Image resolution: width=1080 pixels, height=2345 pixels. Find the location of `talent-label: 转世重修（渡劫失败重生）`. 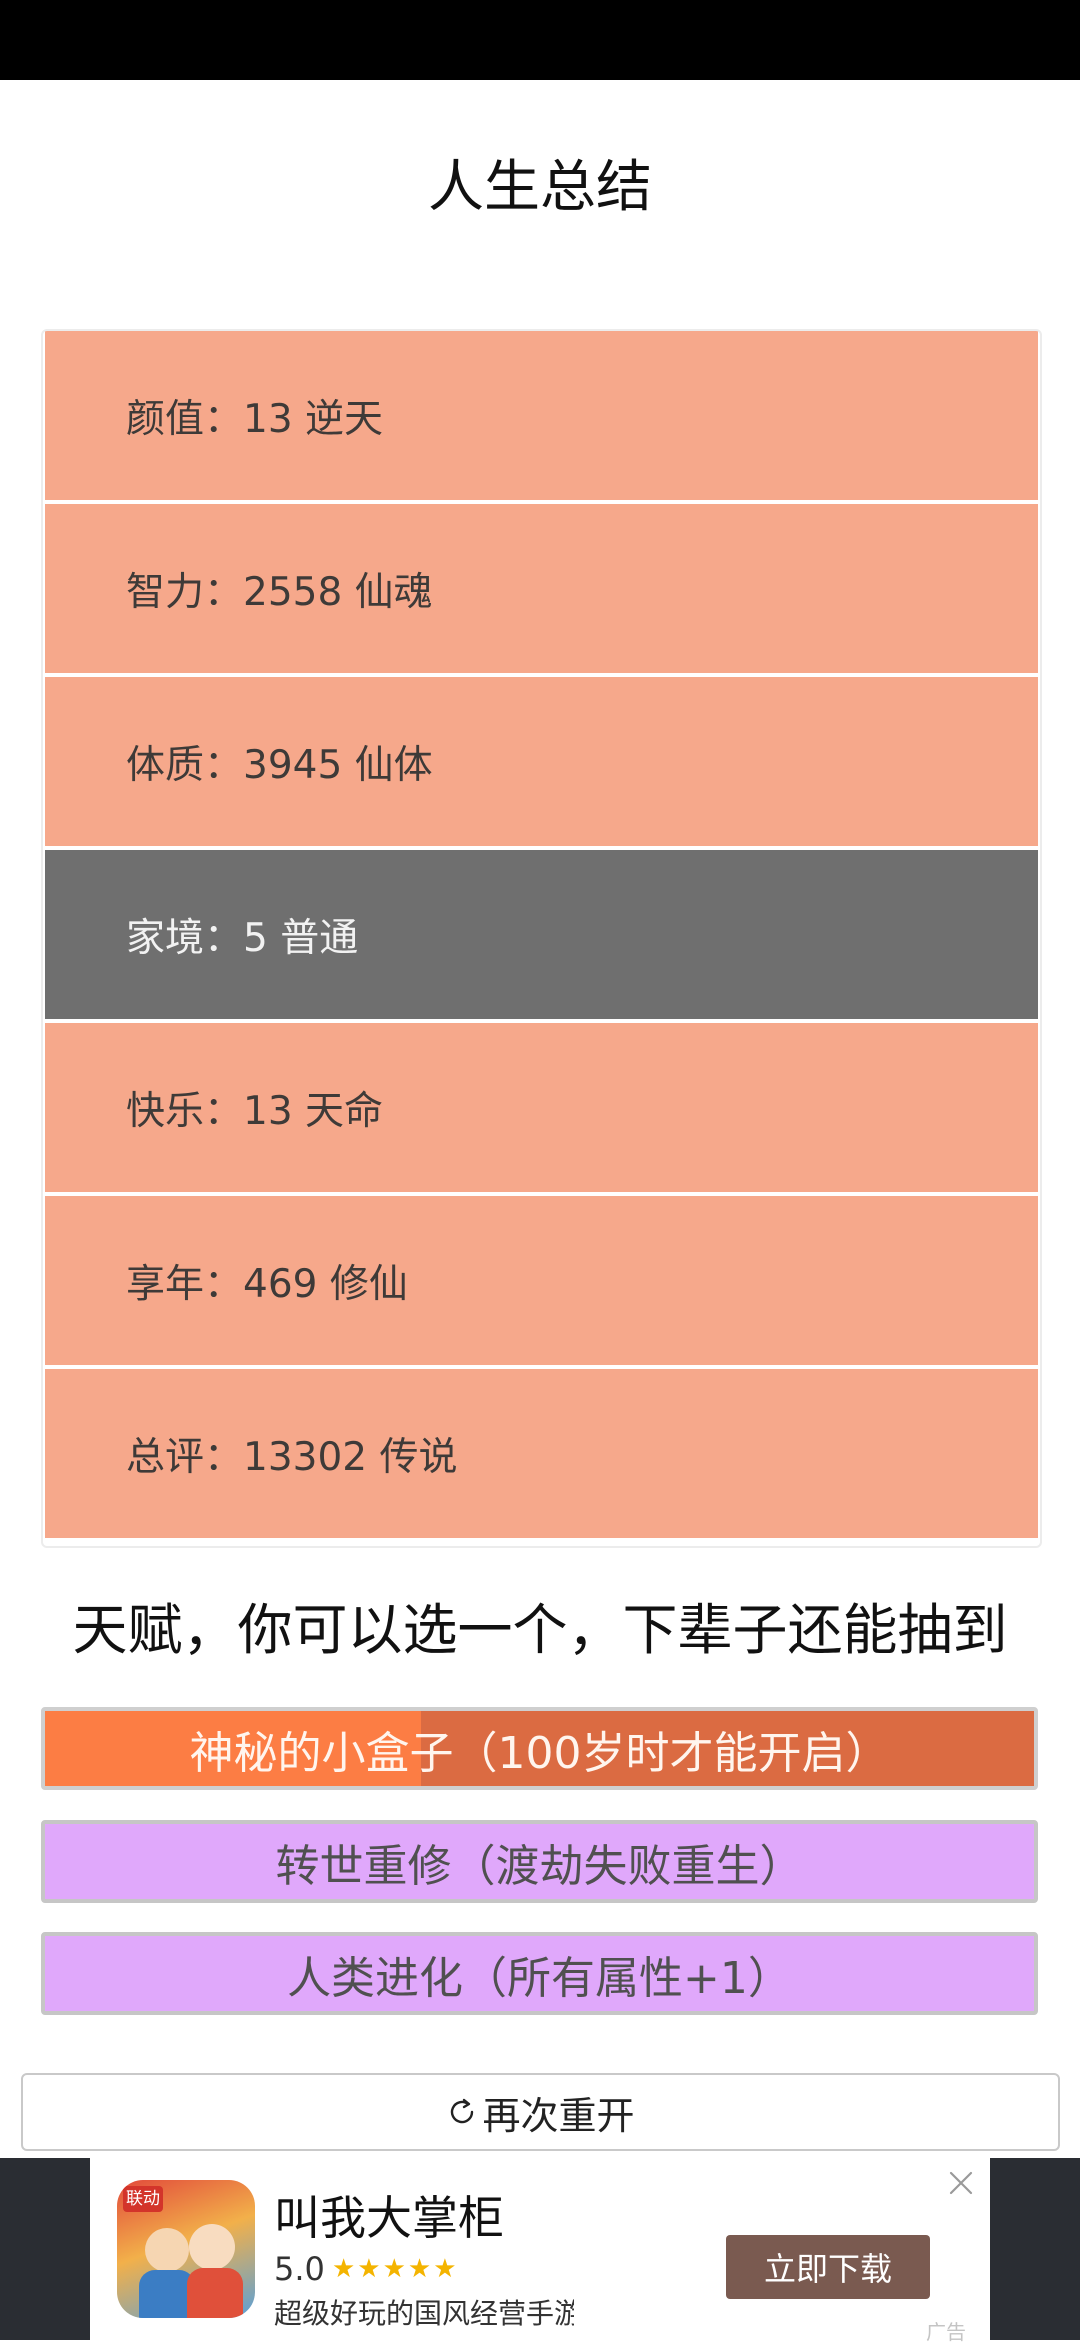

talent-label: 转世重修（渡劫失败重生） is located at coordinates (539, 1866).